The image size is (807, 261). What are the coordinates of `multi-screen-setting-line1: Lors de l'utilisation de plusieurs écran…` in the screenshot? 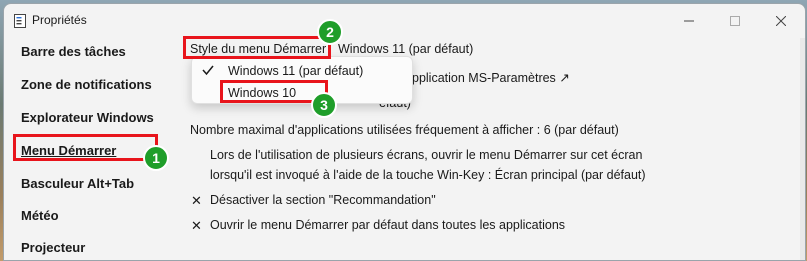 It's located at (426, 155).